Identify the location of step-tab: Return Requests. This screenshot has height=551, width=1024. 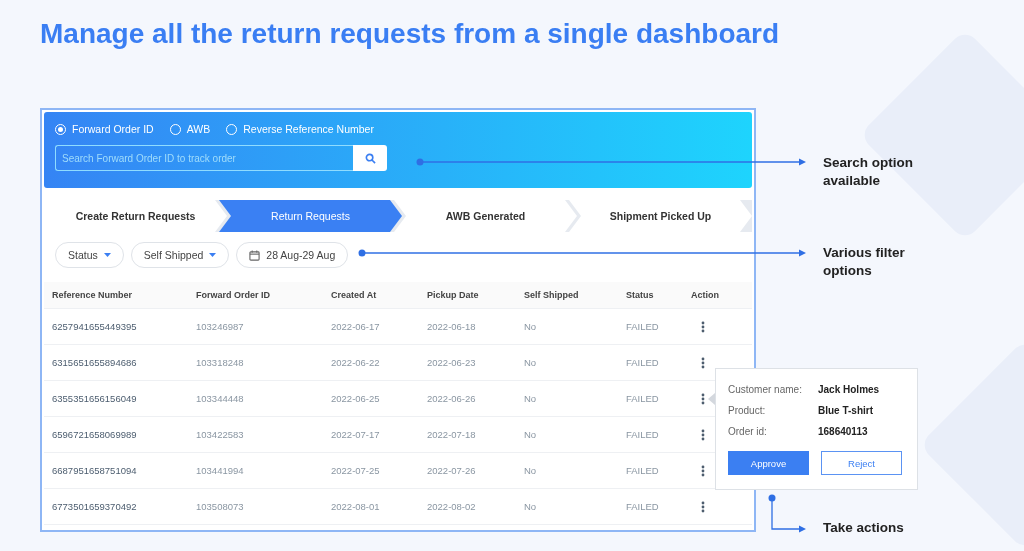
(310, 216).